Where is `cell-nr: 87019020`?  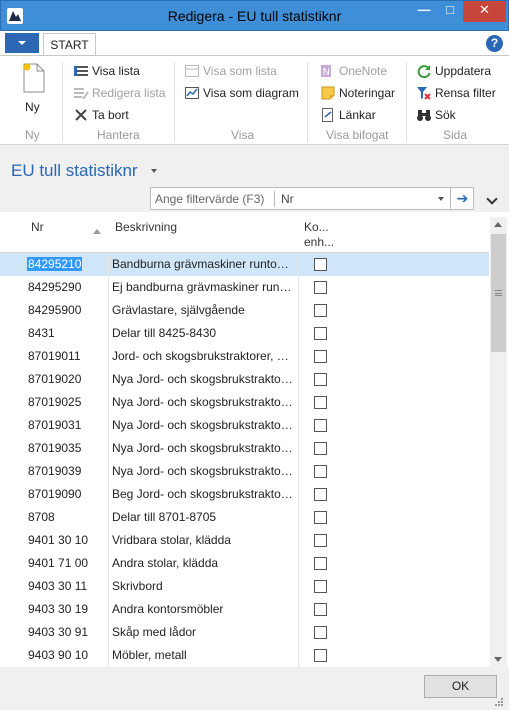
cell-nr: 87019020 is located at coordinates (54, 379).